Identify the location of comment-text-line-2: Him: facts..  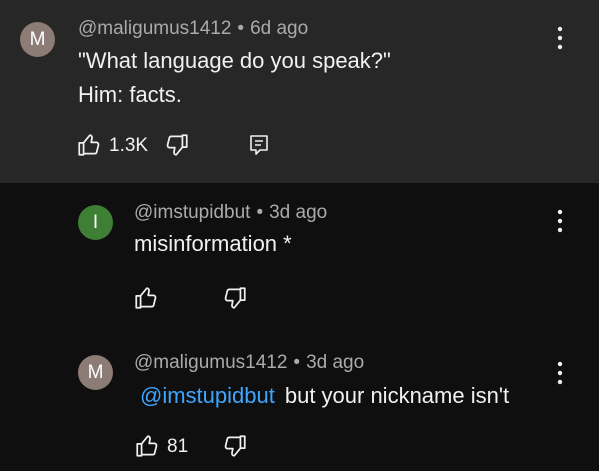
(130, 94).